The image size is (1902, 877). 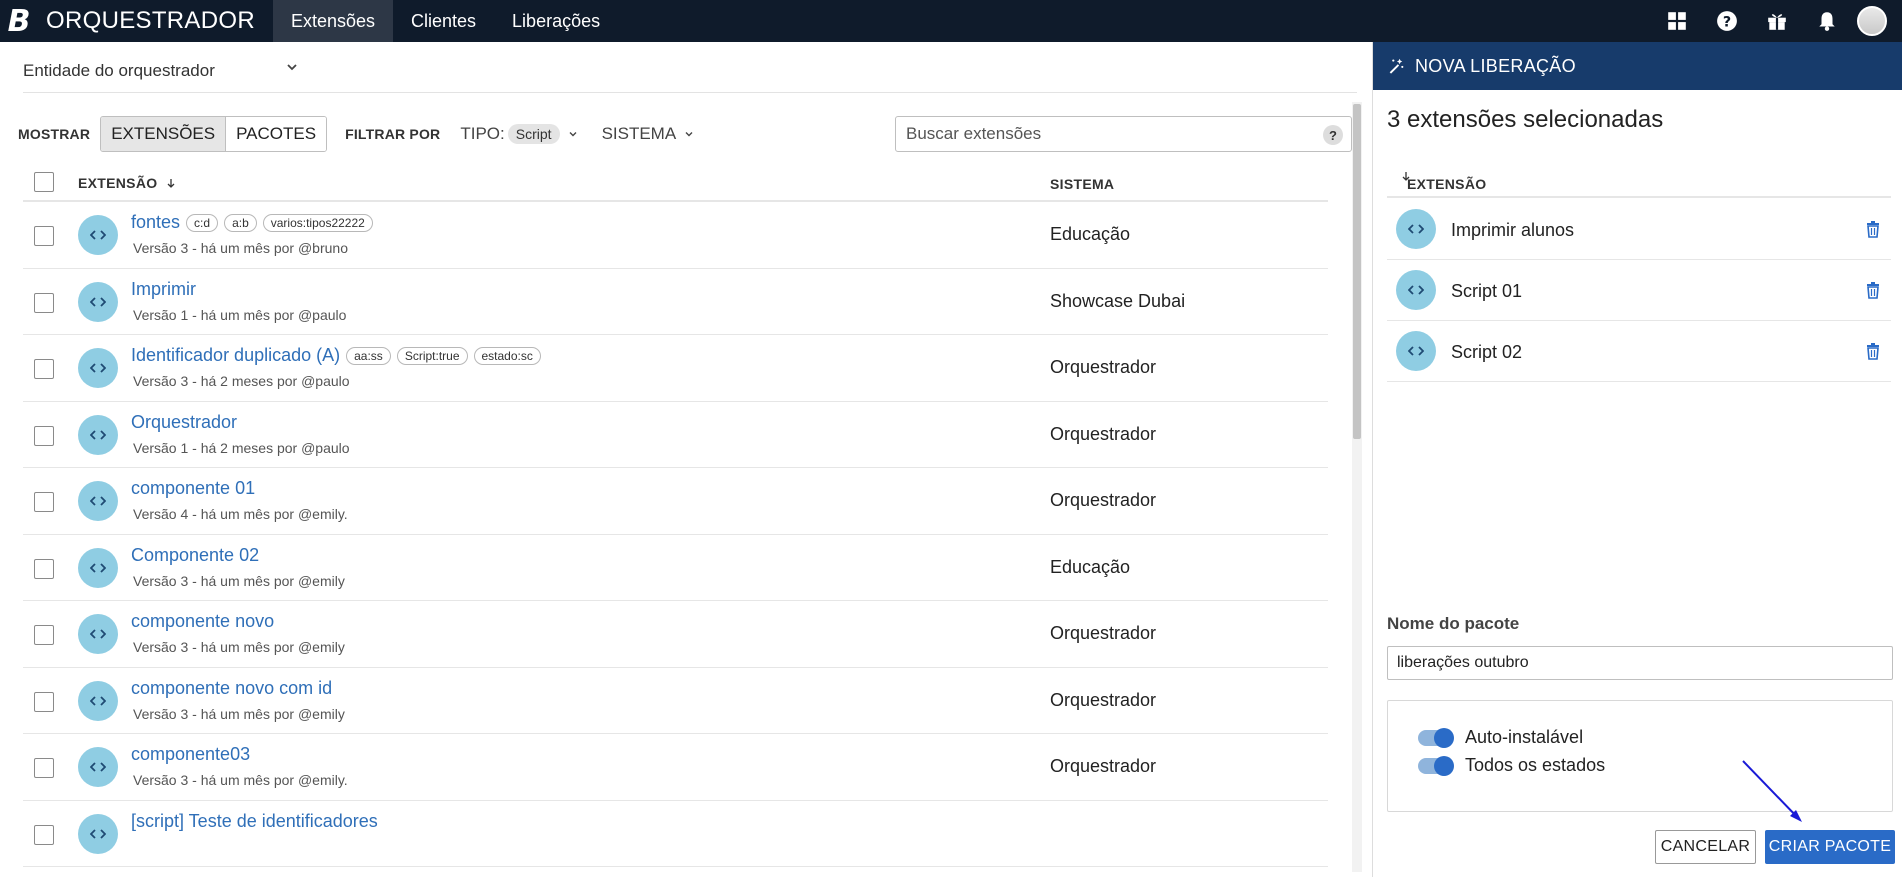 What do you see at coordinates (1639, 352) in the screenshot?
I see `selected-item: Script 02` at bounding box center [1639, 352].